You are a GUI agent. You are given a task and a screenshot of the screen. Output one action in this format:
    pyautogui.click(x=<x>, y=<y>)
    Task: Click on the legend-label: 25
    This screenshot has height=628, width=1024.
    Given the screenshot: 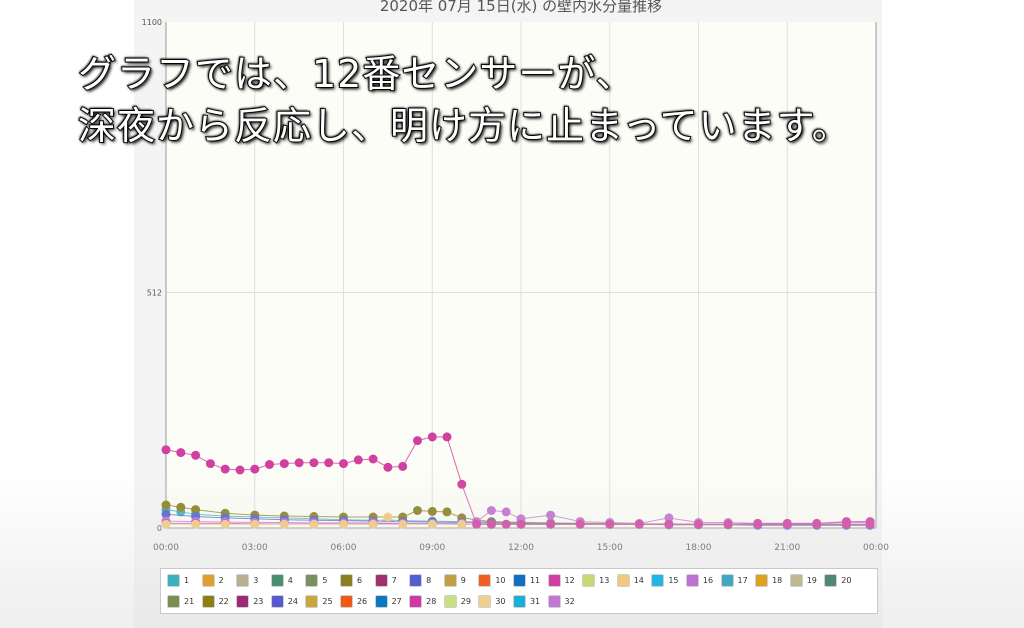 What is the action you would take?
    pyautogui.click(x=327, y=601)
    